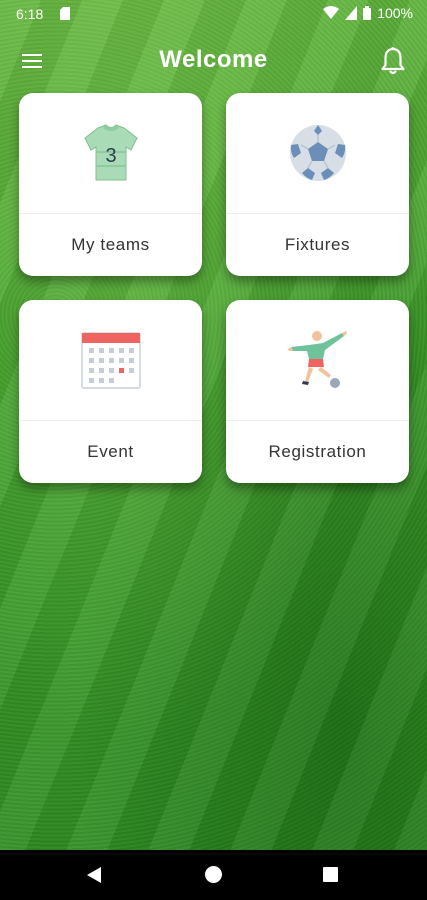  What do you see at coordinates (110, 244) in the screenshot?
I see `card-label-my-teams: My teams` at bounding box center [110, 244].